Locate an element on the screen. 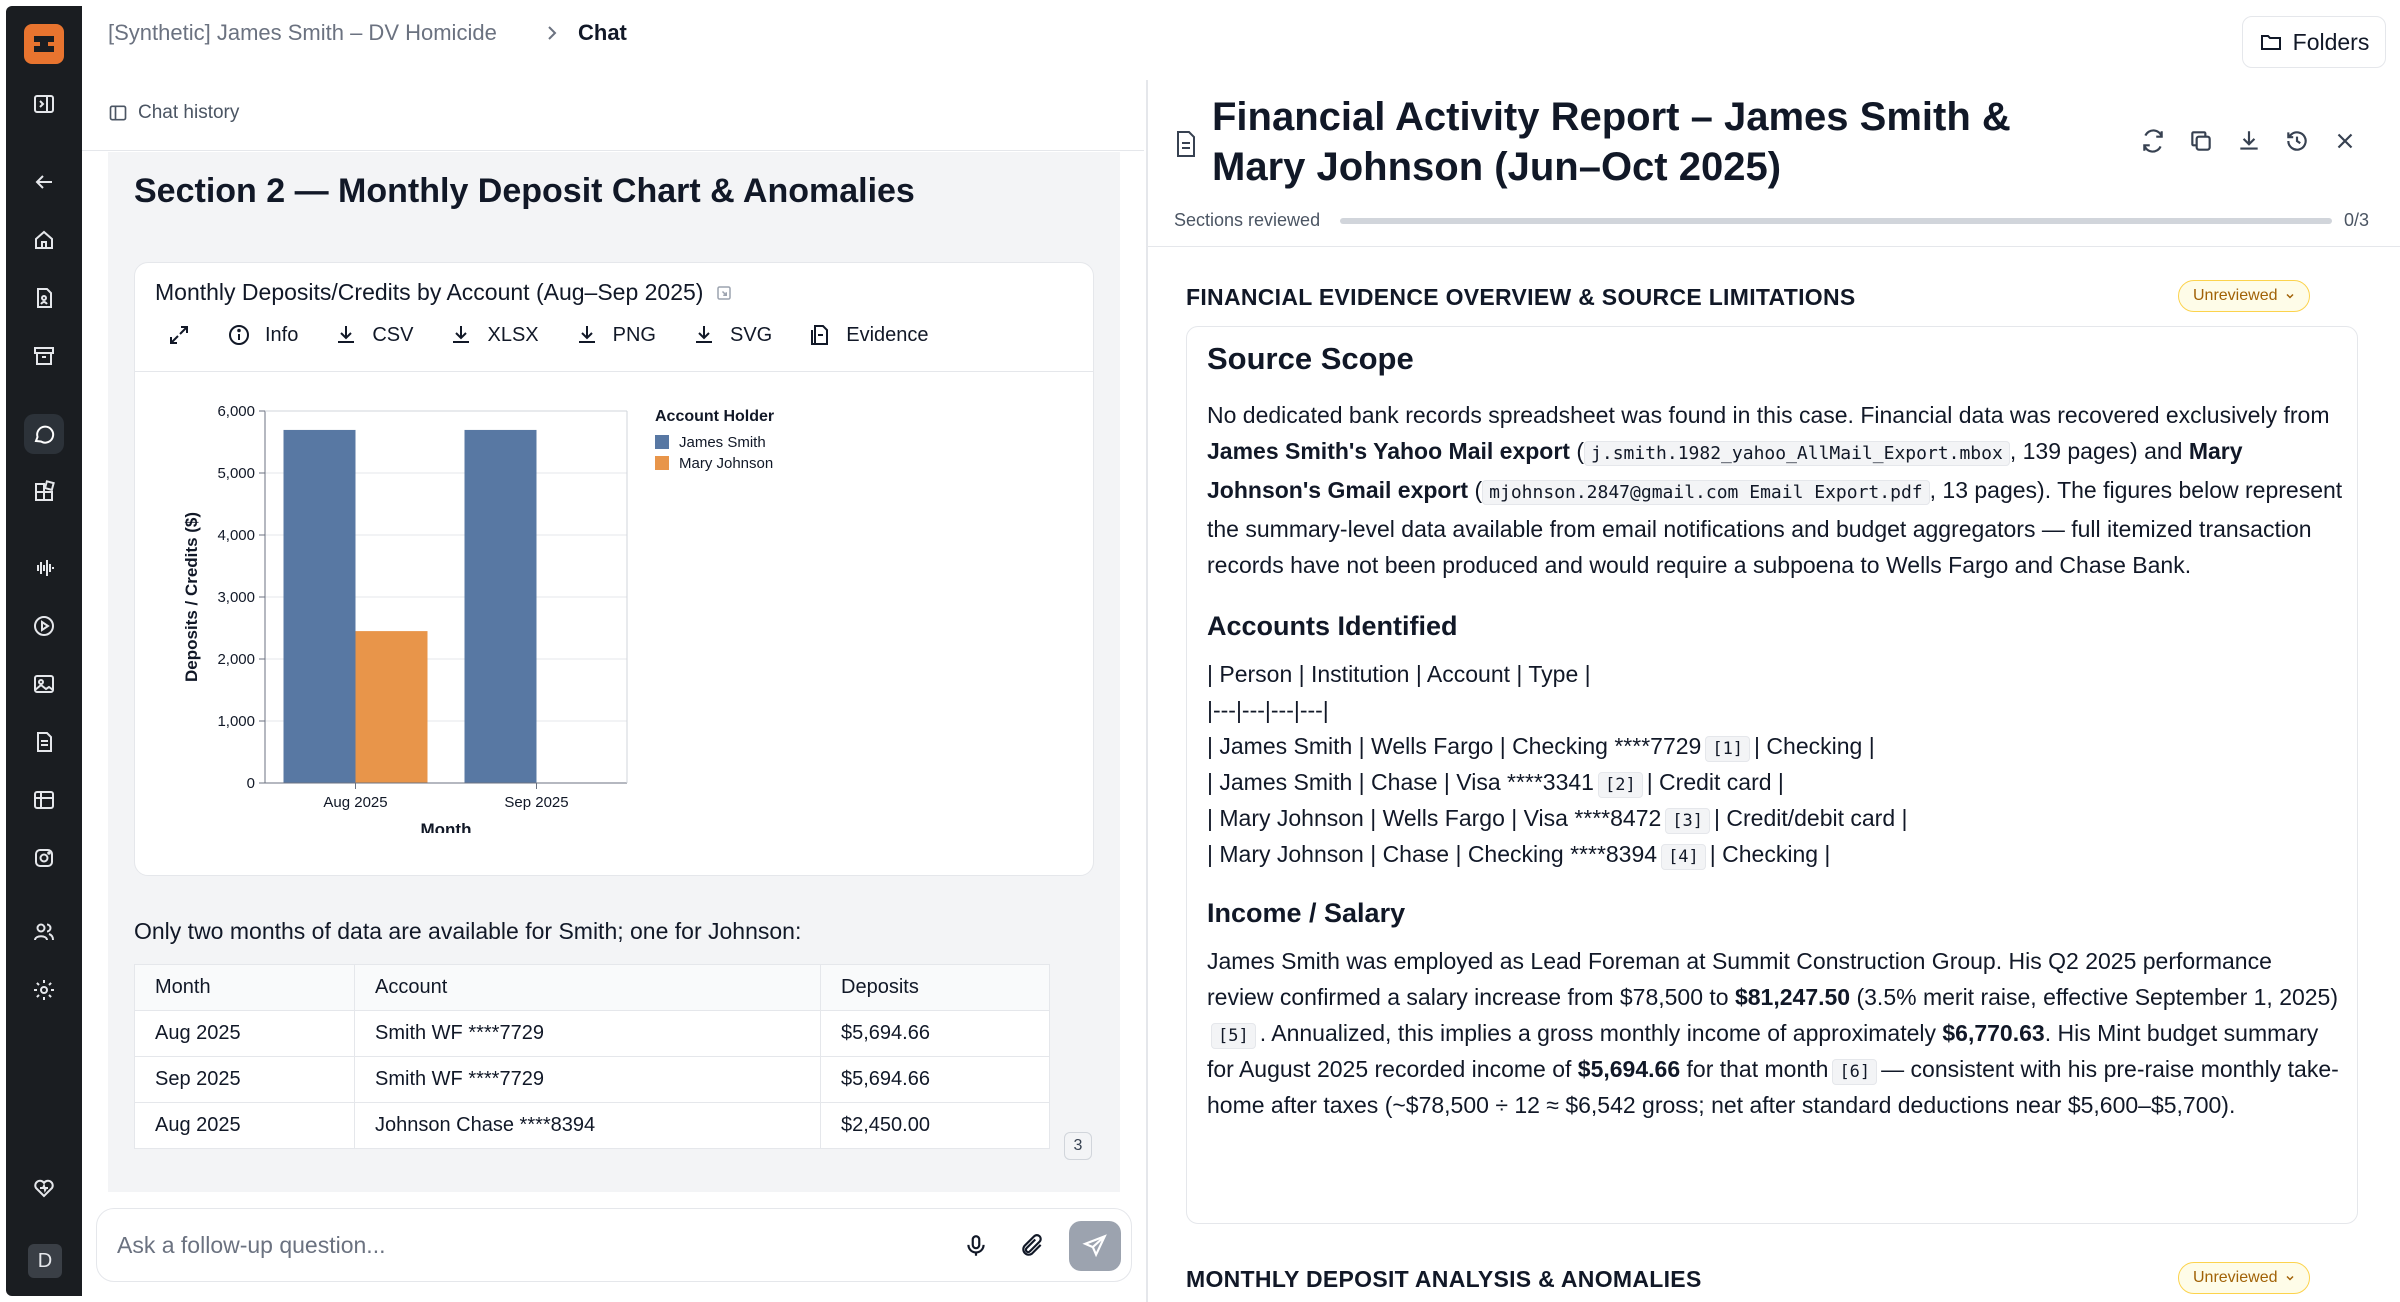  bold-text: $81,247.50 is located at coordinates (1792, 997).